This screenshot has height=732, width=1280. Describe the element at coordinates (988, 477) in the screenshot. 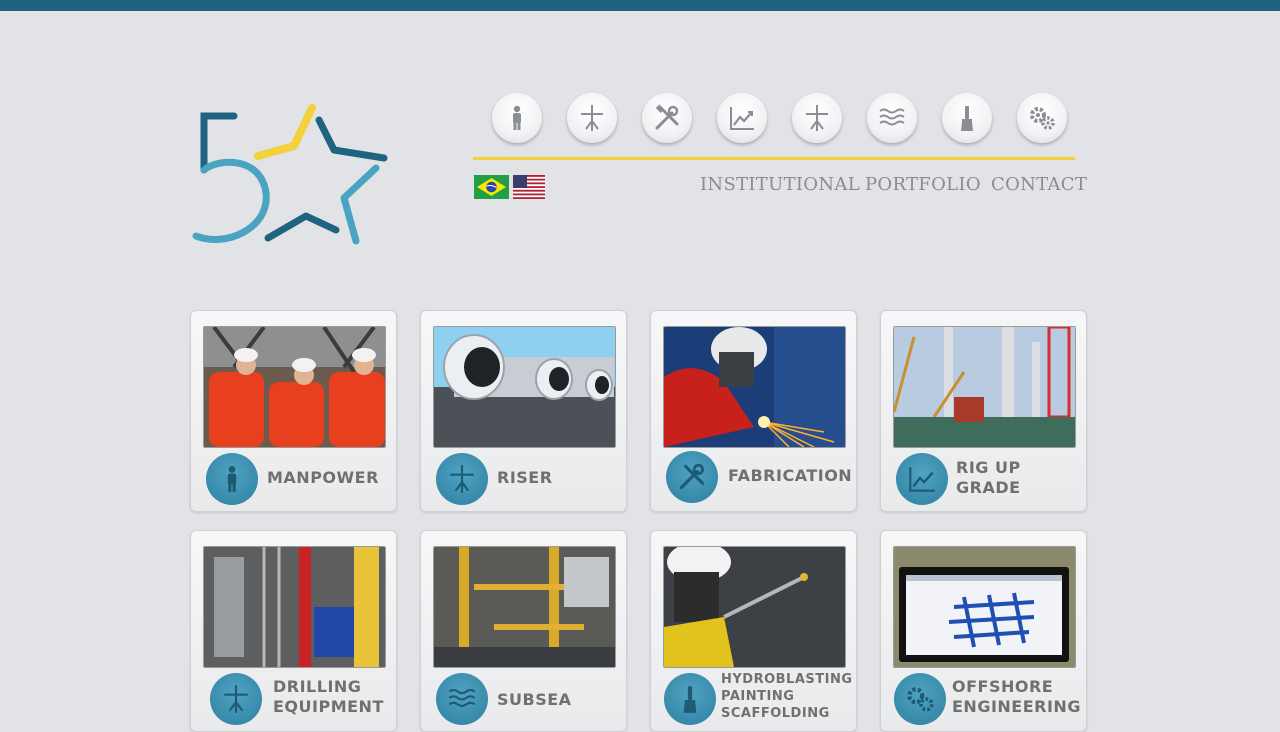

I see `rig-up-grade-label: RIG UP GRADE` at that location.